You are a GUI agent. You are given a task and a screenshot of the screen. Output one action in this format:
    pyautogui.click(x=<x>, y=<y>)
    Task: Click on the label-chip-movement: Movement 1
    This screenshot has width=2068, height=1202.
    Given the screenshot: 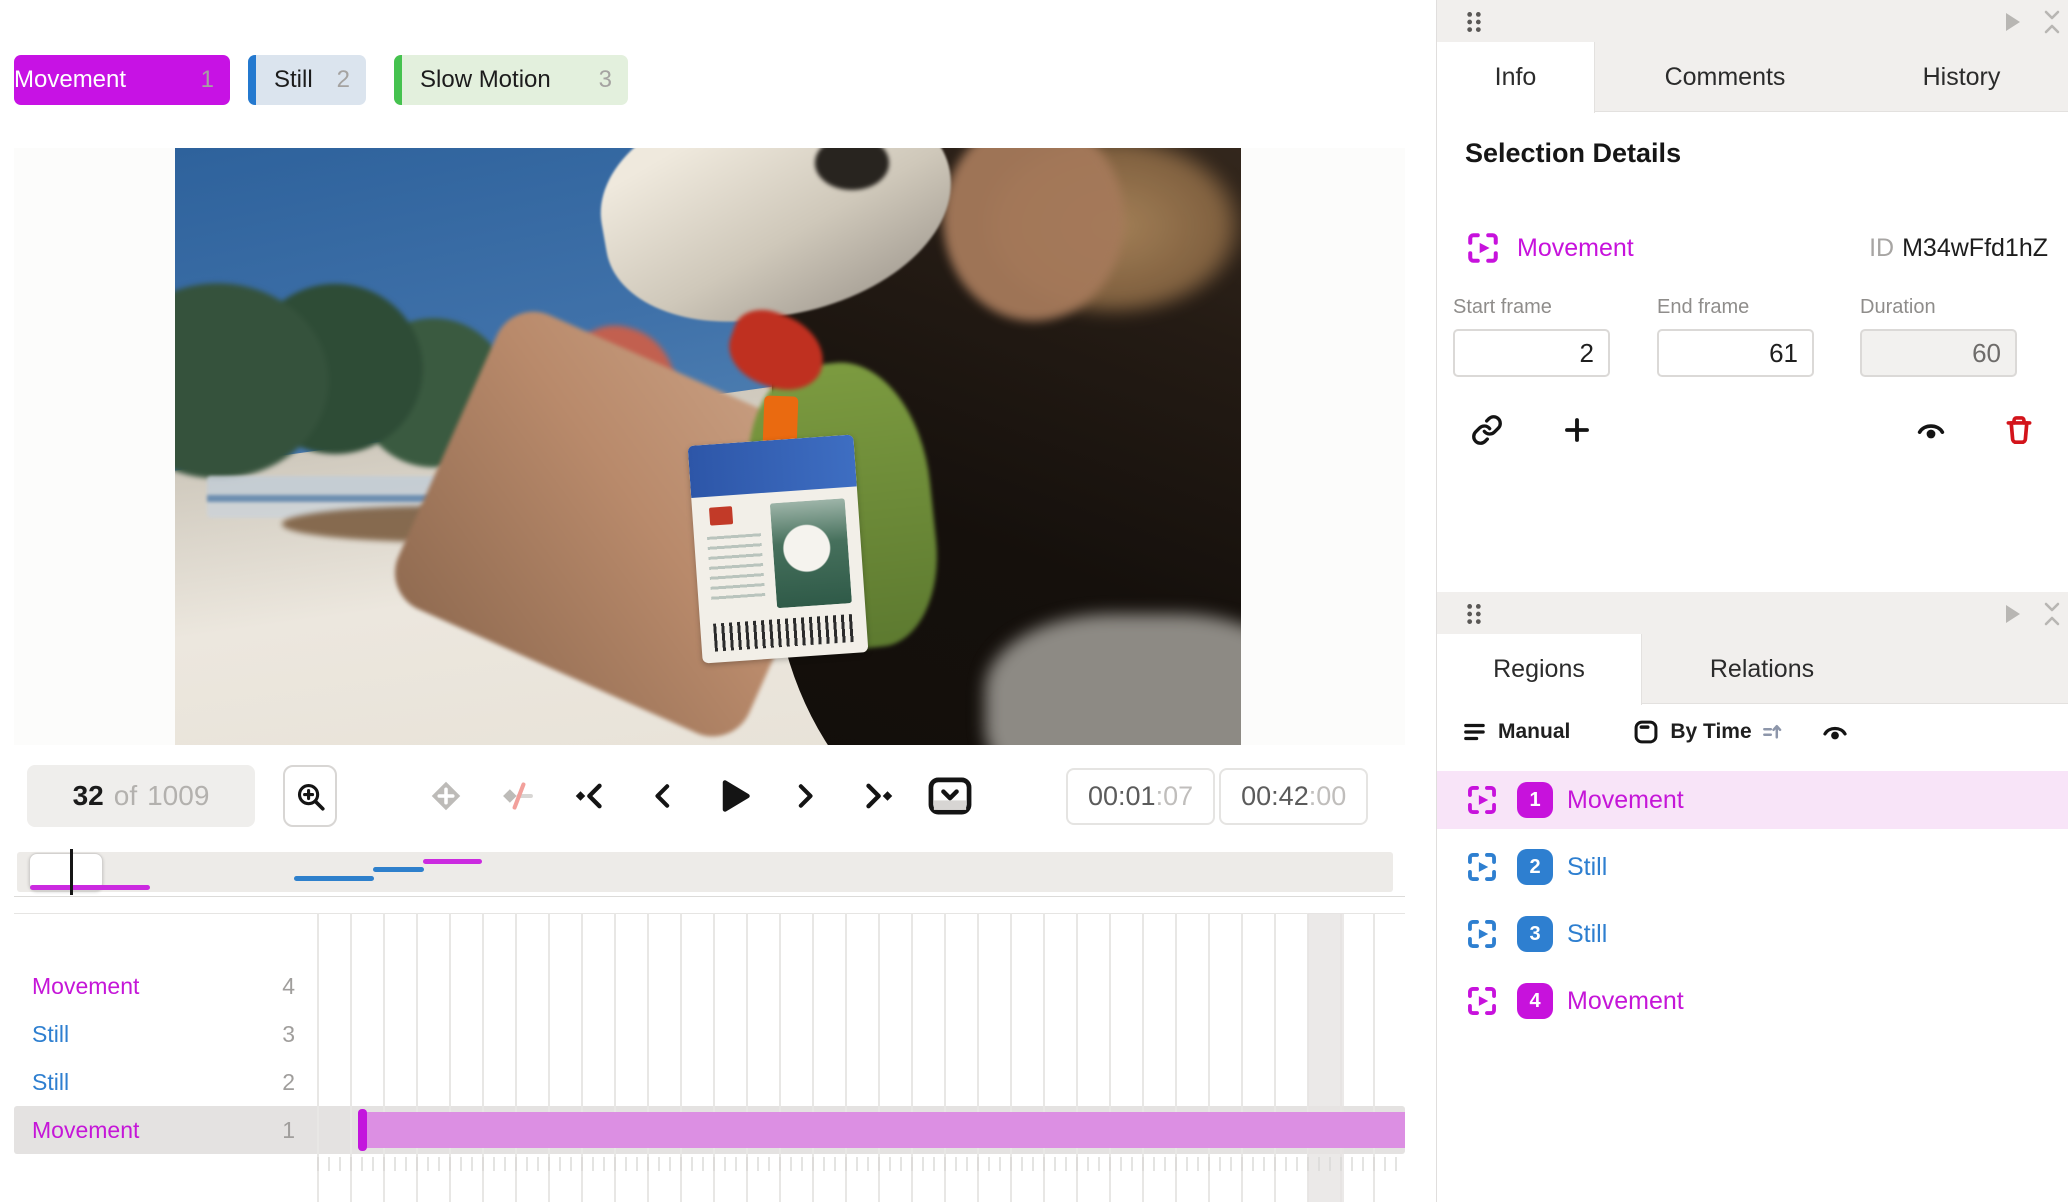 What is the action you would take?
    pyautogui.click(x=122, y=80)
    